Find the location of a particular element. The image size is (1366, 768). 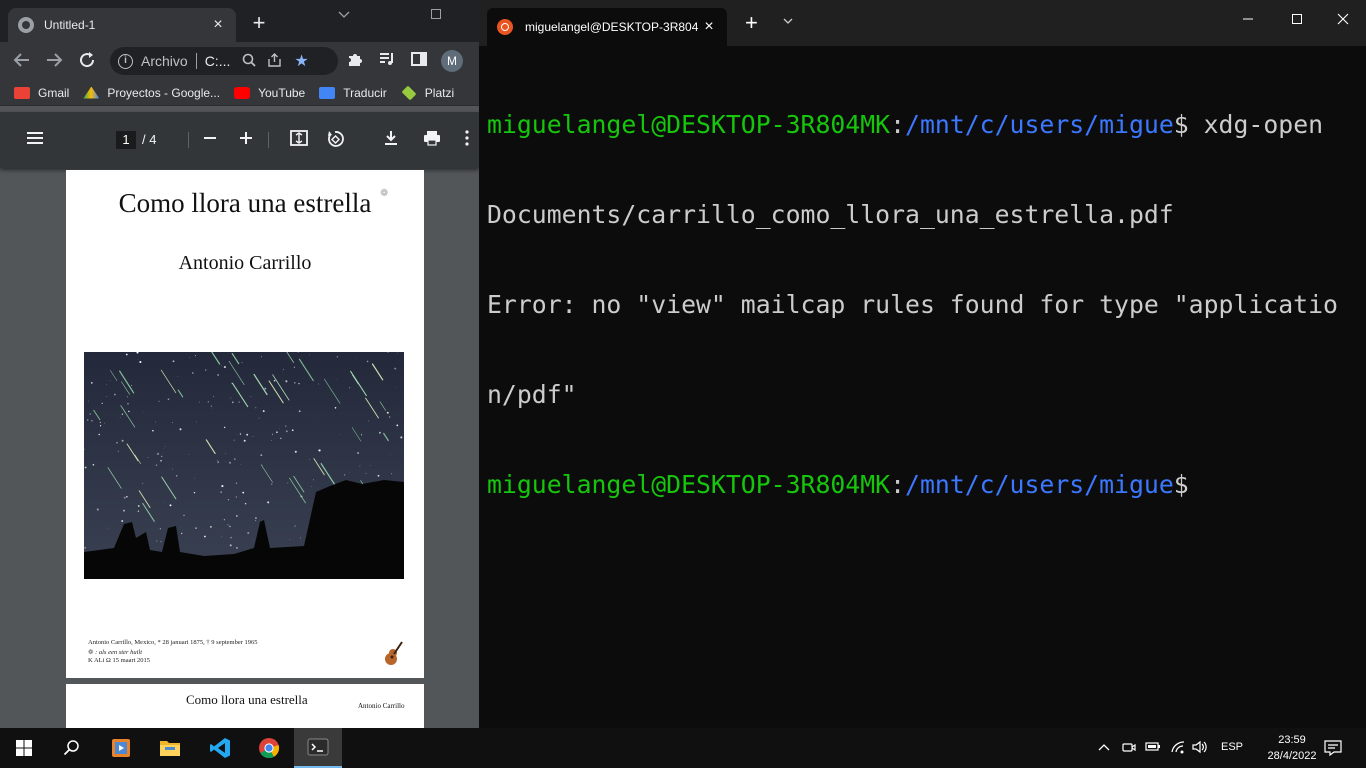

bookmark-star-icon: ★ is located at coordinates (301, 61).